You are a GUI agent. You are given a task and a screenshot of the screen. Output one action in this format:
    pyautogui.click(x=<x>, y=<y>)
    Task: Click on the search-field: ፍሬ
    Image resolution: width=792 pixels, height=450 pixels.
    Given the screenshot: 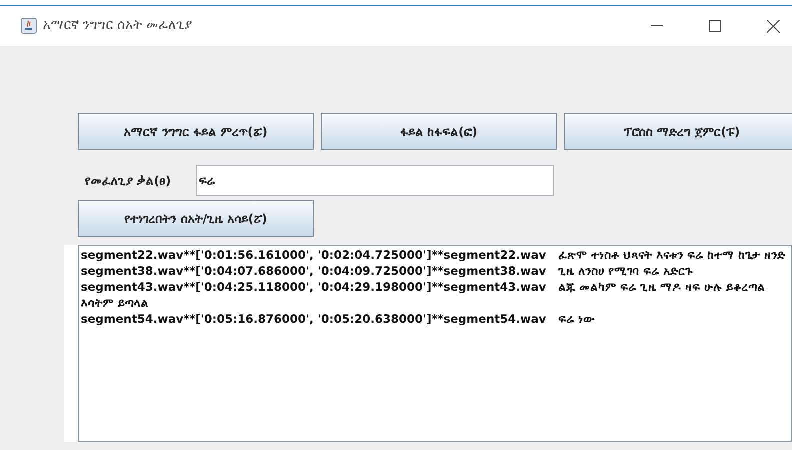 What is the action you would take?
    pyautogui.click(x=375, y=180)
    